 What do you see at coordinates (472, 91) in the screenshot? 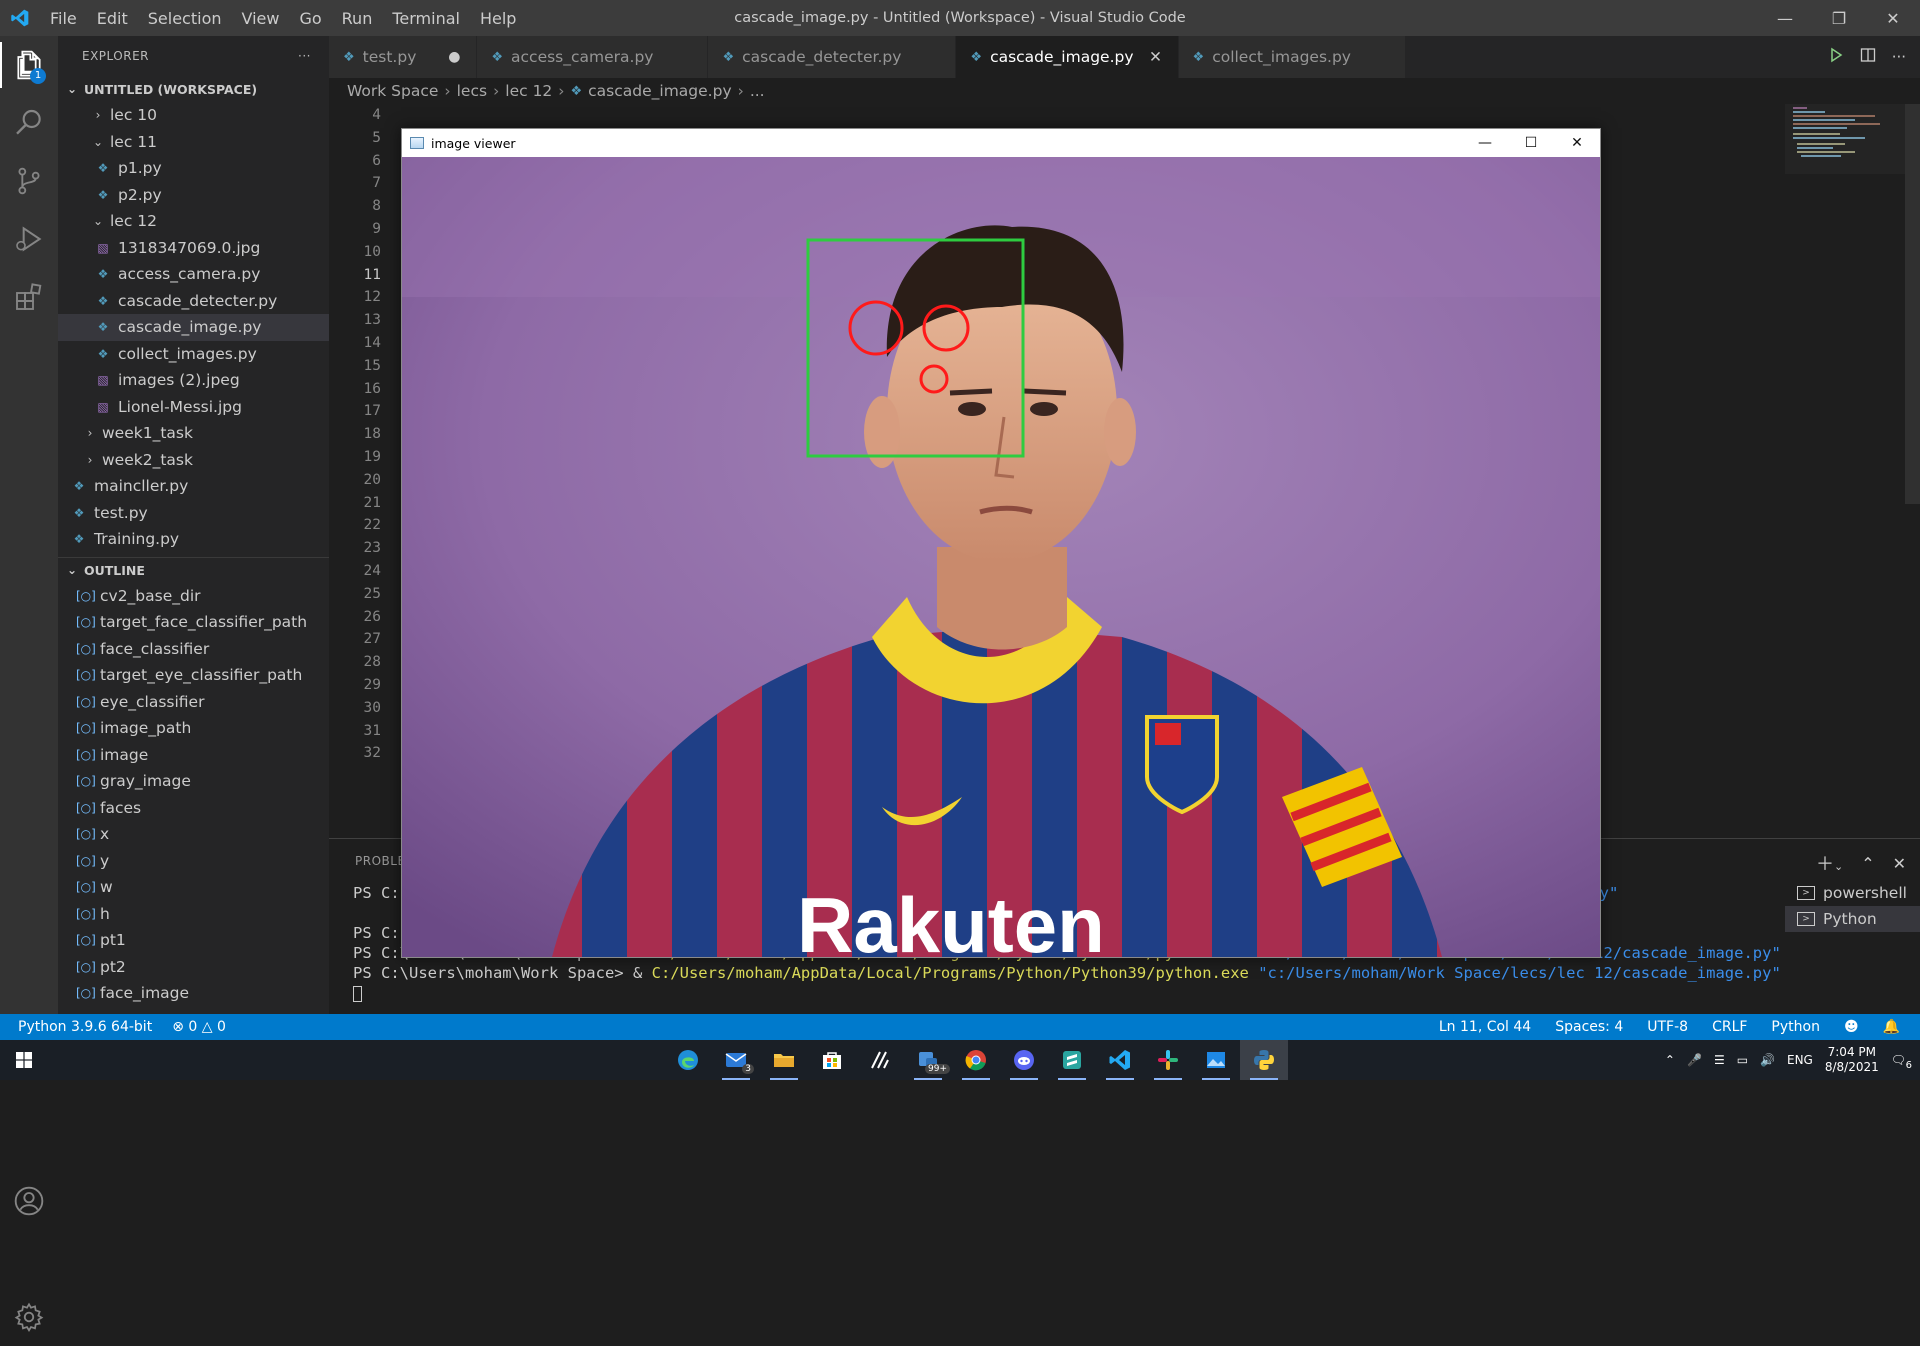
I see `breadcrumb-item: lecs` at bounding box center [472, 91].